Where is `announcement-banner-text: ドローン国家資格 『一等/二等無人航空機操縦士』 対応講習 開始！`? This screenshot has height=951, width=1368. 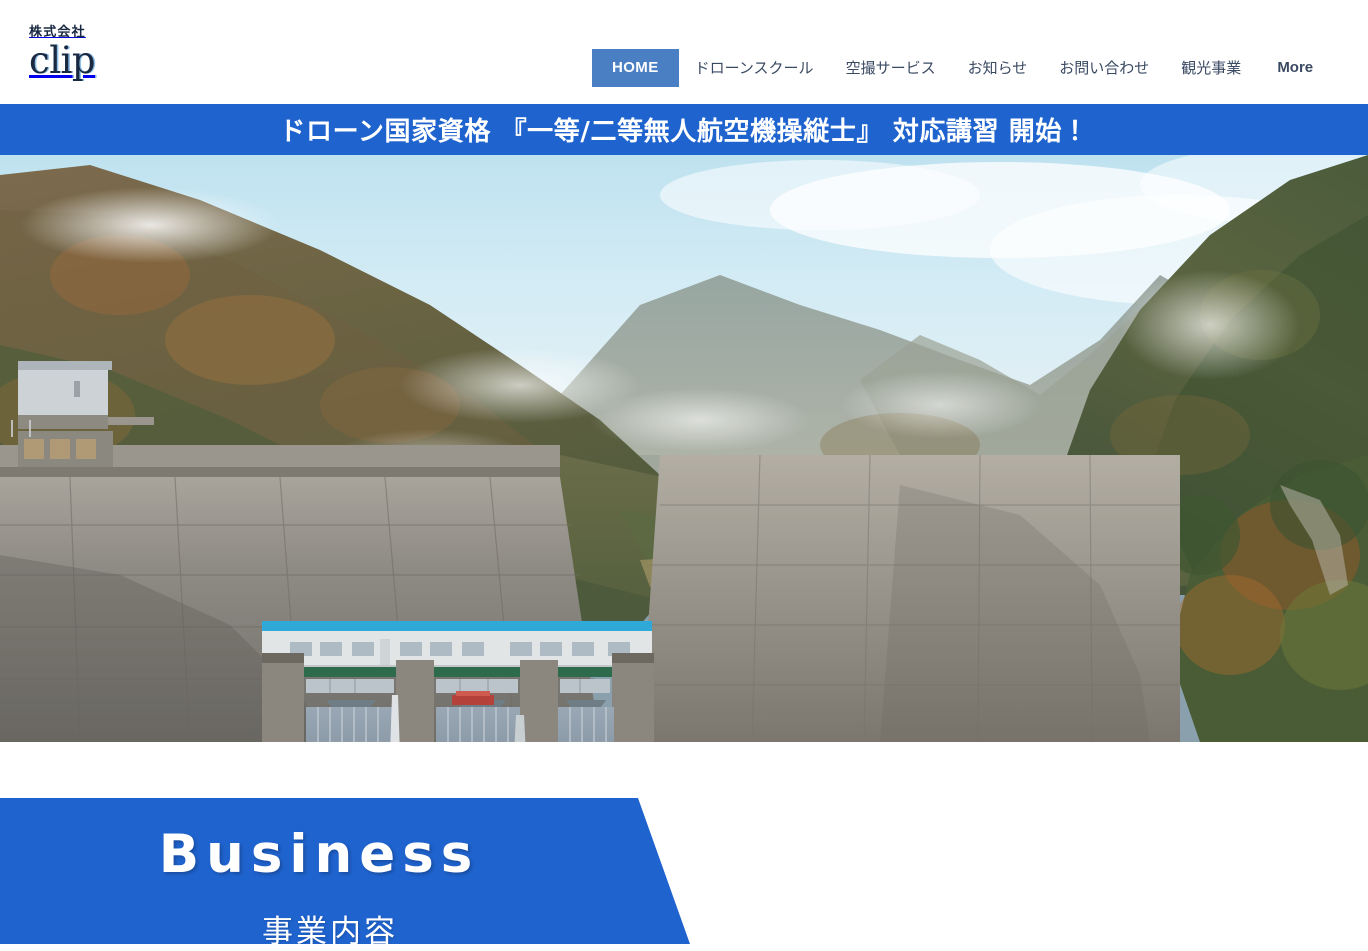
announcement-banner-text: ドローン国家資格 『一等/二等無人航空機操縦士』 対応講習 開始！ is located at coordinates (684, 132).